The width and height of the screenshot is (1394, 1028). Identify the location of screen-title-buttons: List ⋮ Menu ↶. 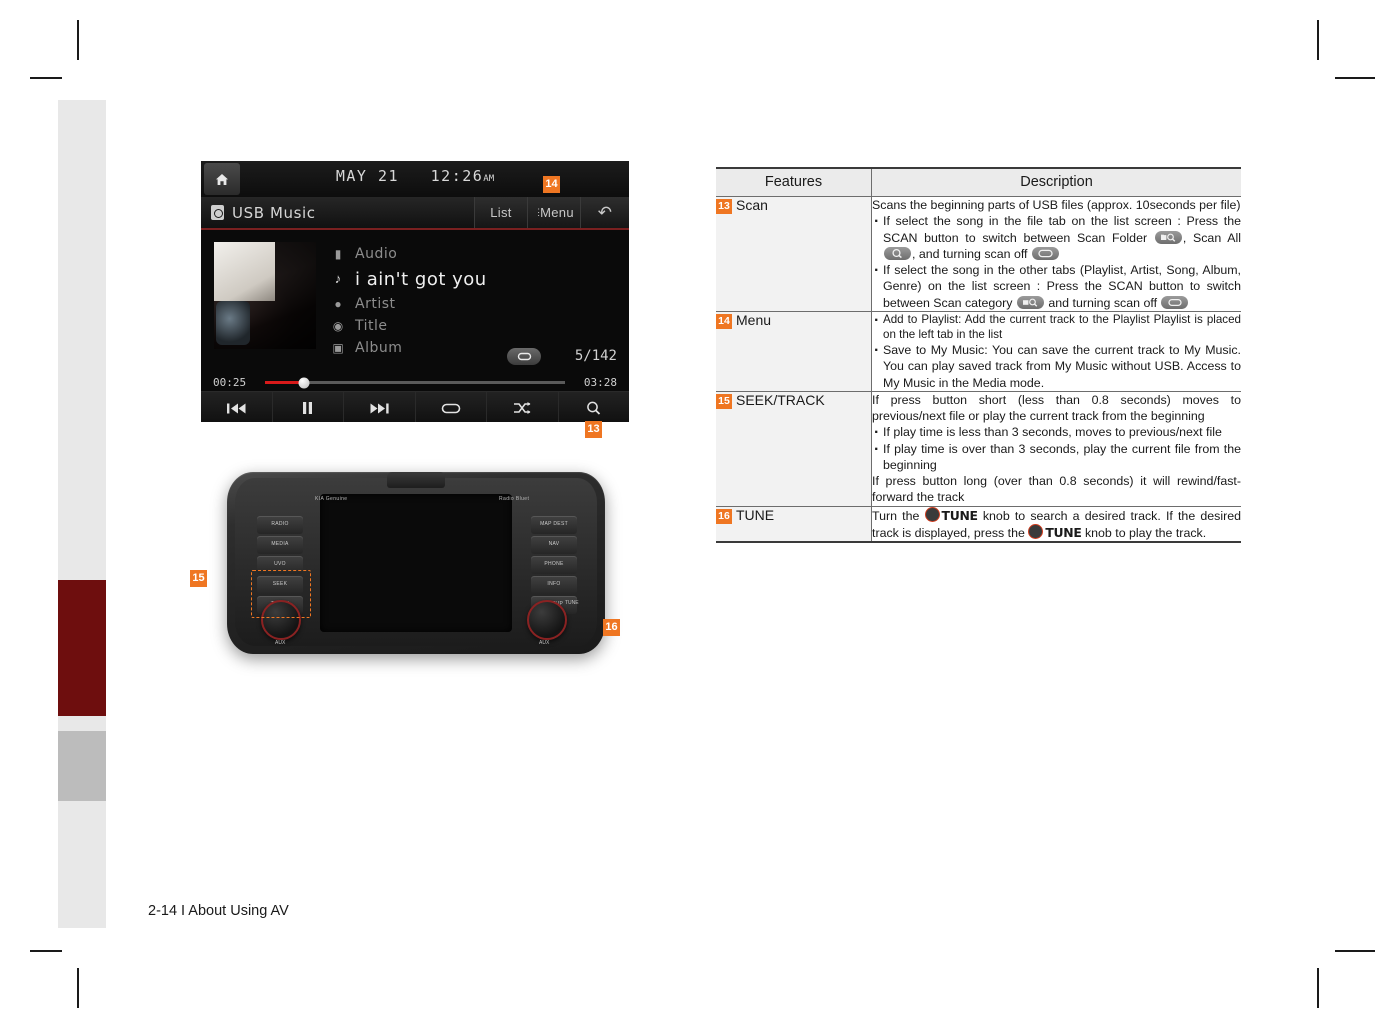
(551, 212).